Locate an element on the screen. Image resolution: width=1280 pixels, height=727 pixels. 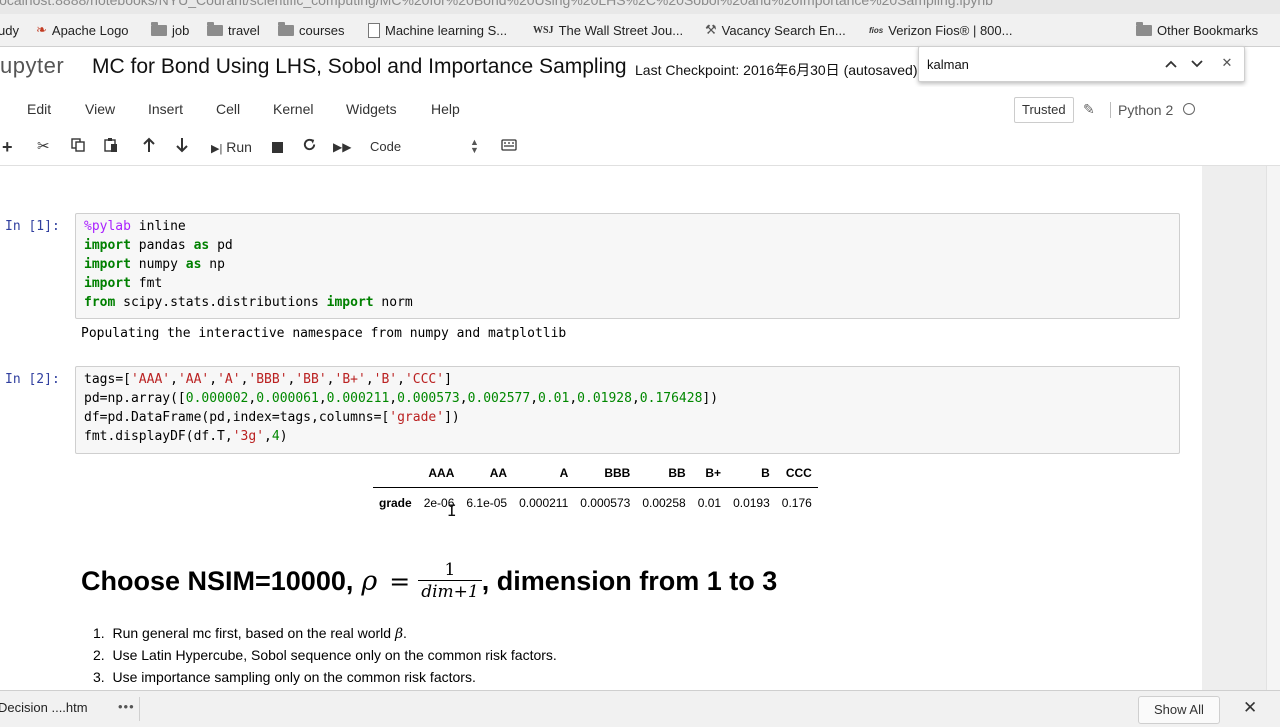
trusted-indicator: Trusted is located at coordinates (1044, 110).